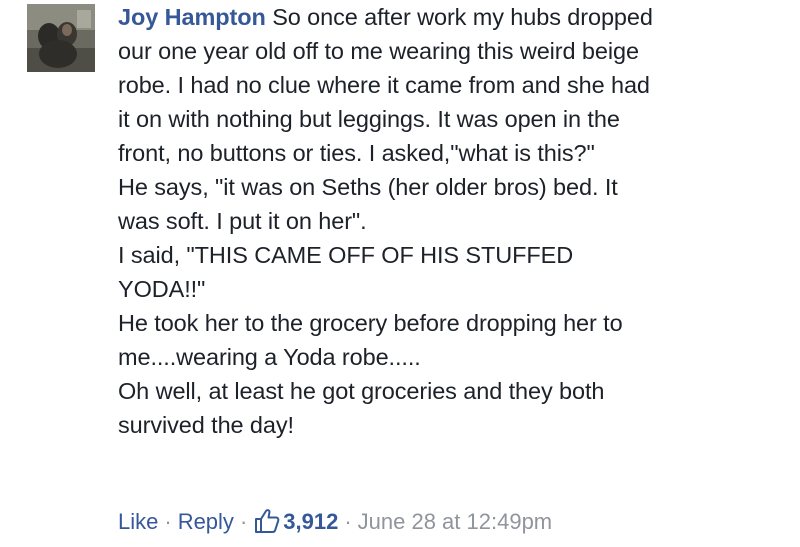 The image size is (800, 547). I want to click on avatar-image, so click(61, 38).